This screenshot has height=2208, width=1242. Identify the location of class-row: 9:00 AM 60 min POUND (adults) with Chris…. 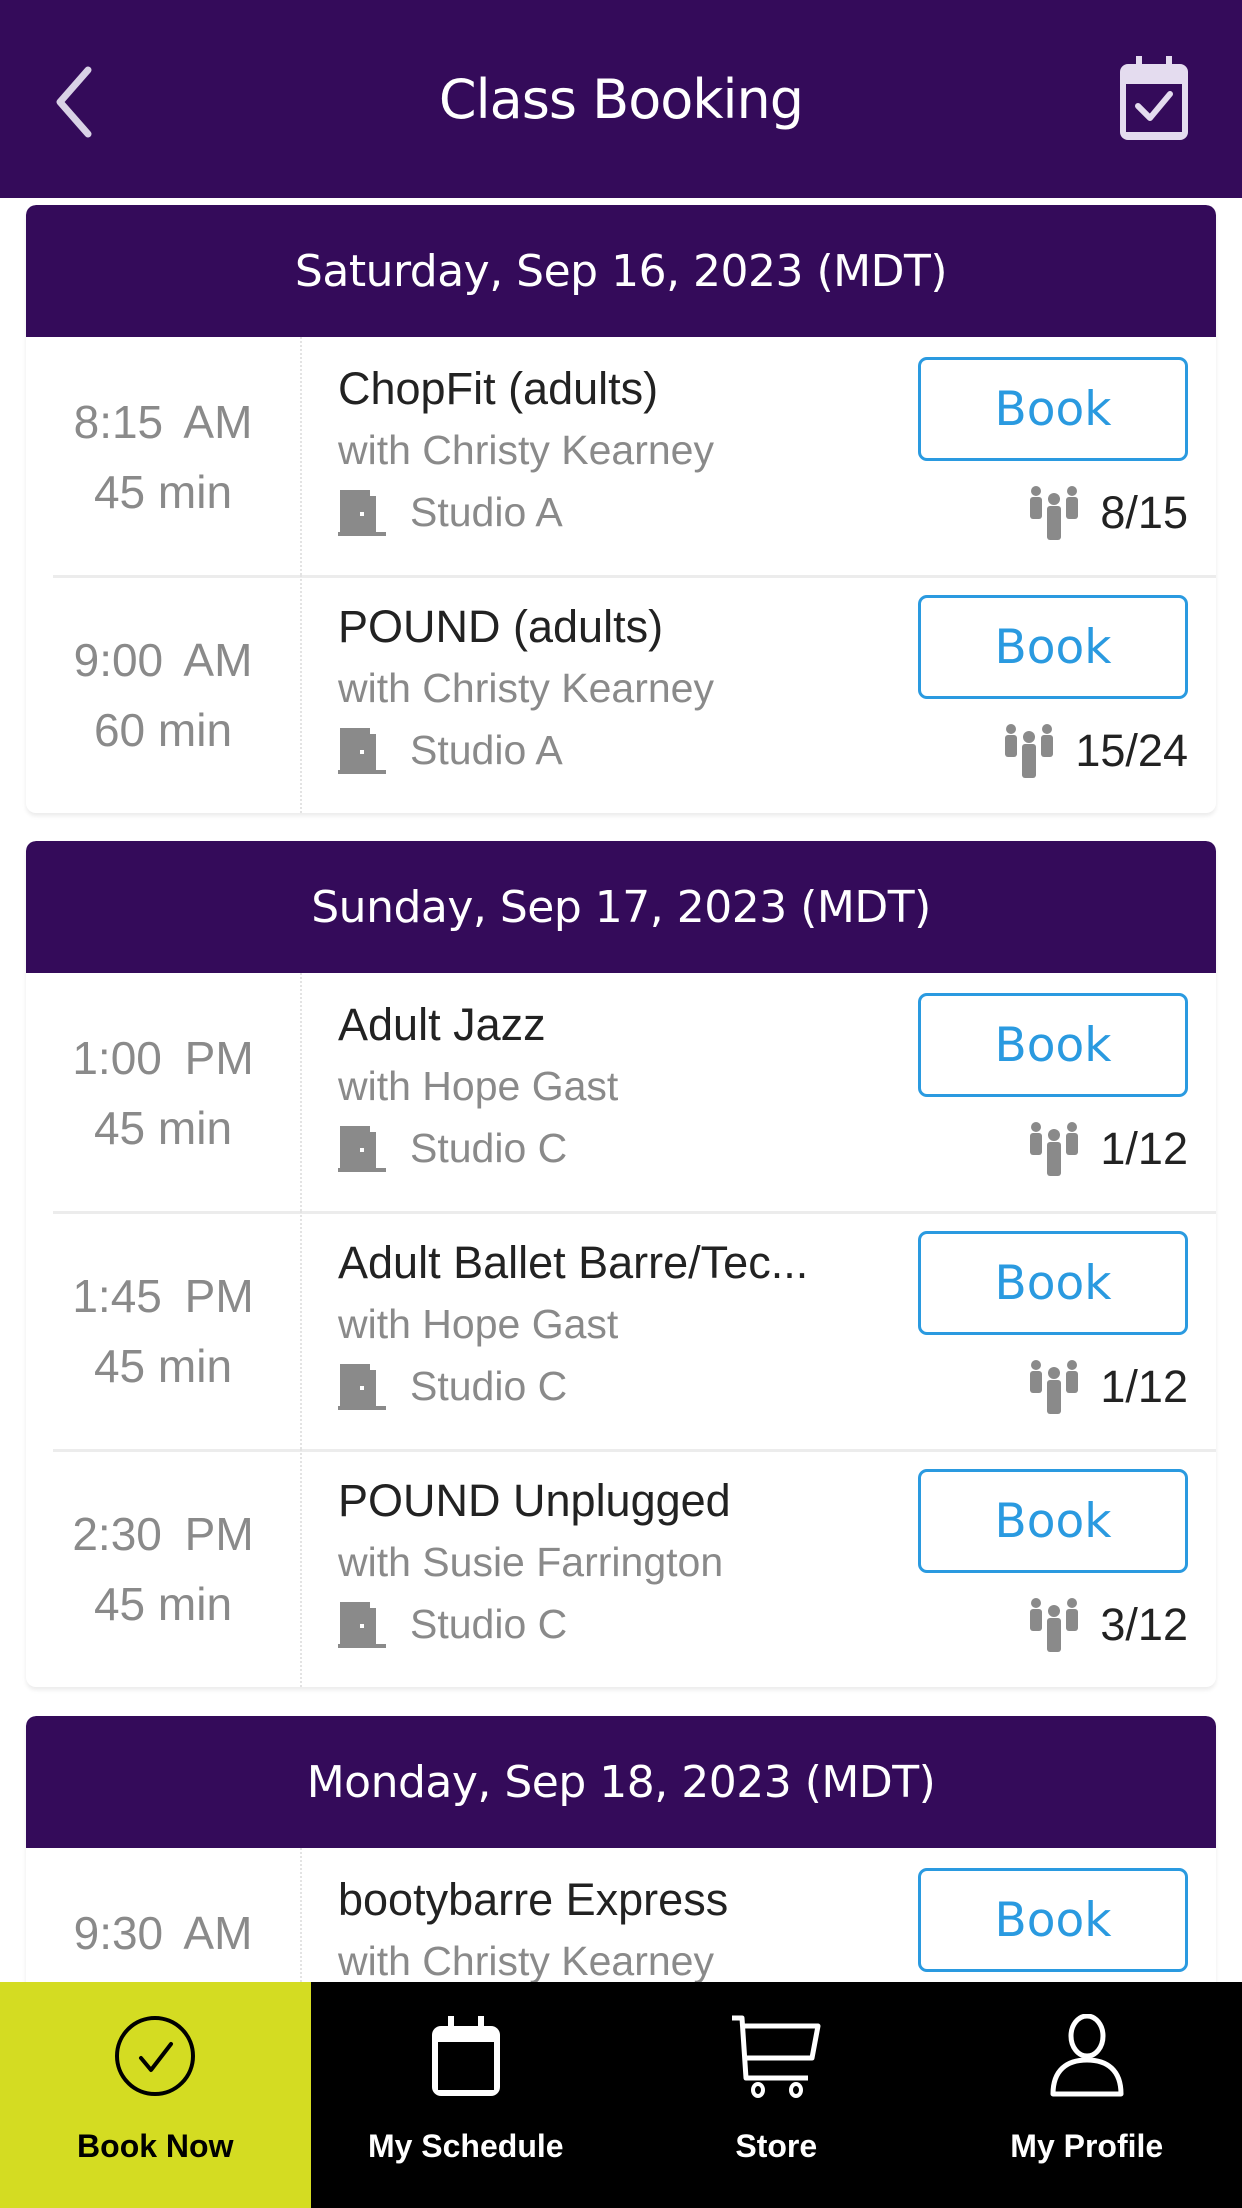
(621, 694).